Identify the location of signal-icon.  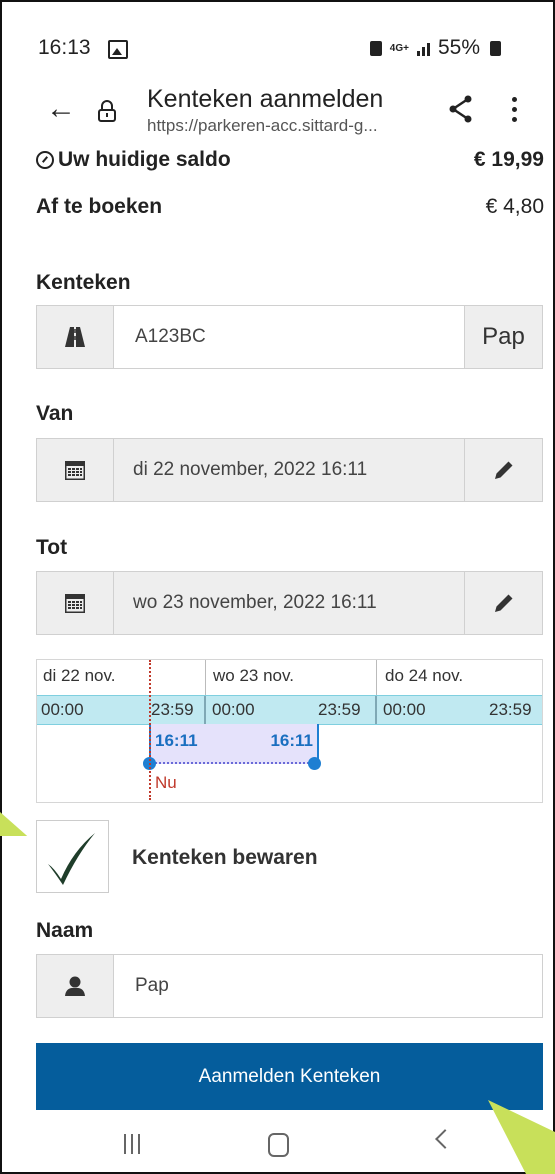
(423, 48).